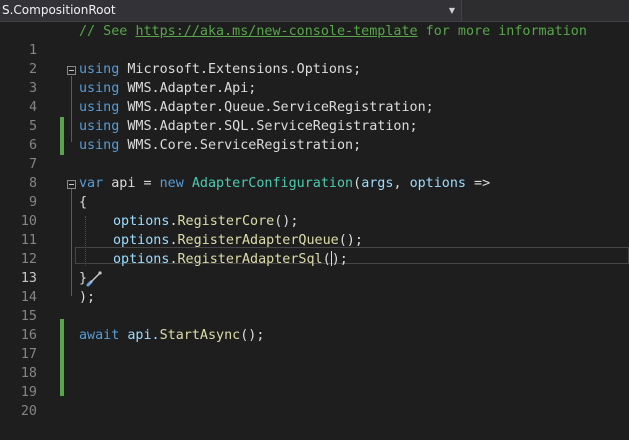 This screenshot has width=629, height=440. Describe the element at coordinates (250, 259) in the screenshot. I see `method-name: RegisterAdapterSql` at that location.